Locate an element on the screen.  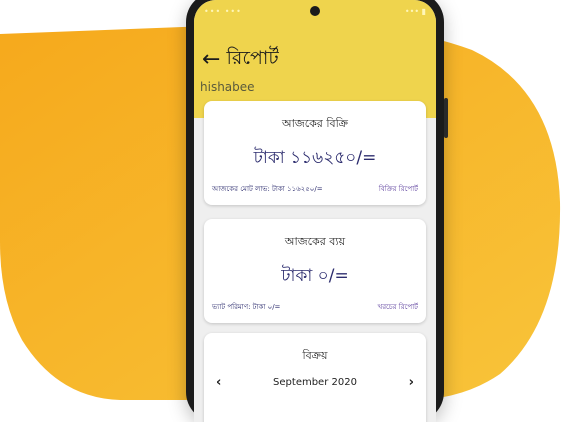
sales-amount: টাকা ১১৬২৫০/= is located at coordinates (315, 158).